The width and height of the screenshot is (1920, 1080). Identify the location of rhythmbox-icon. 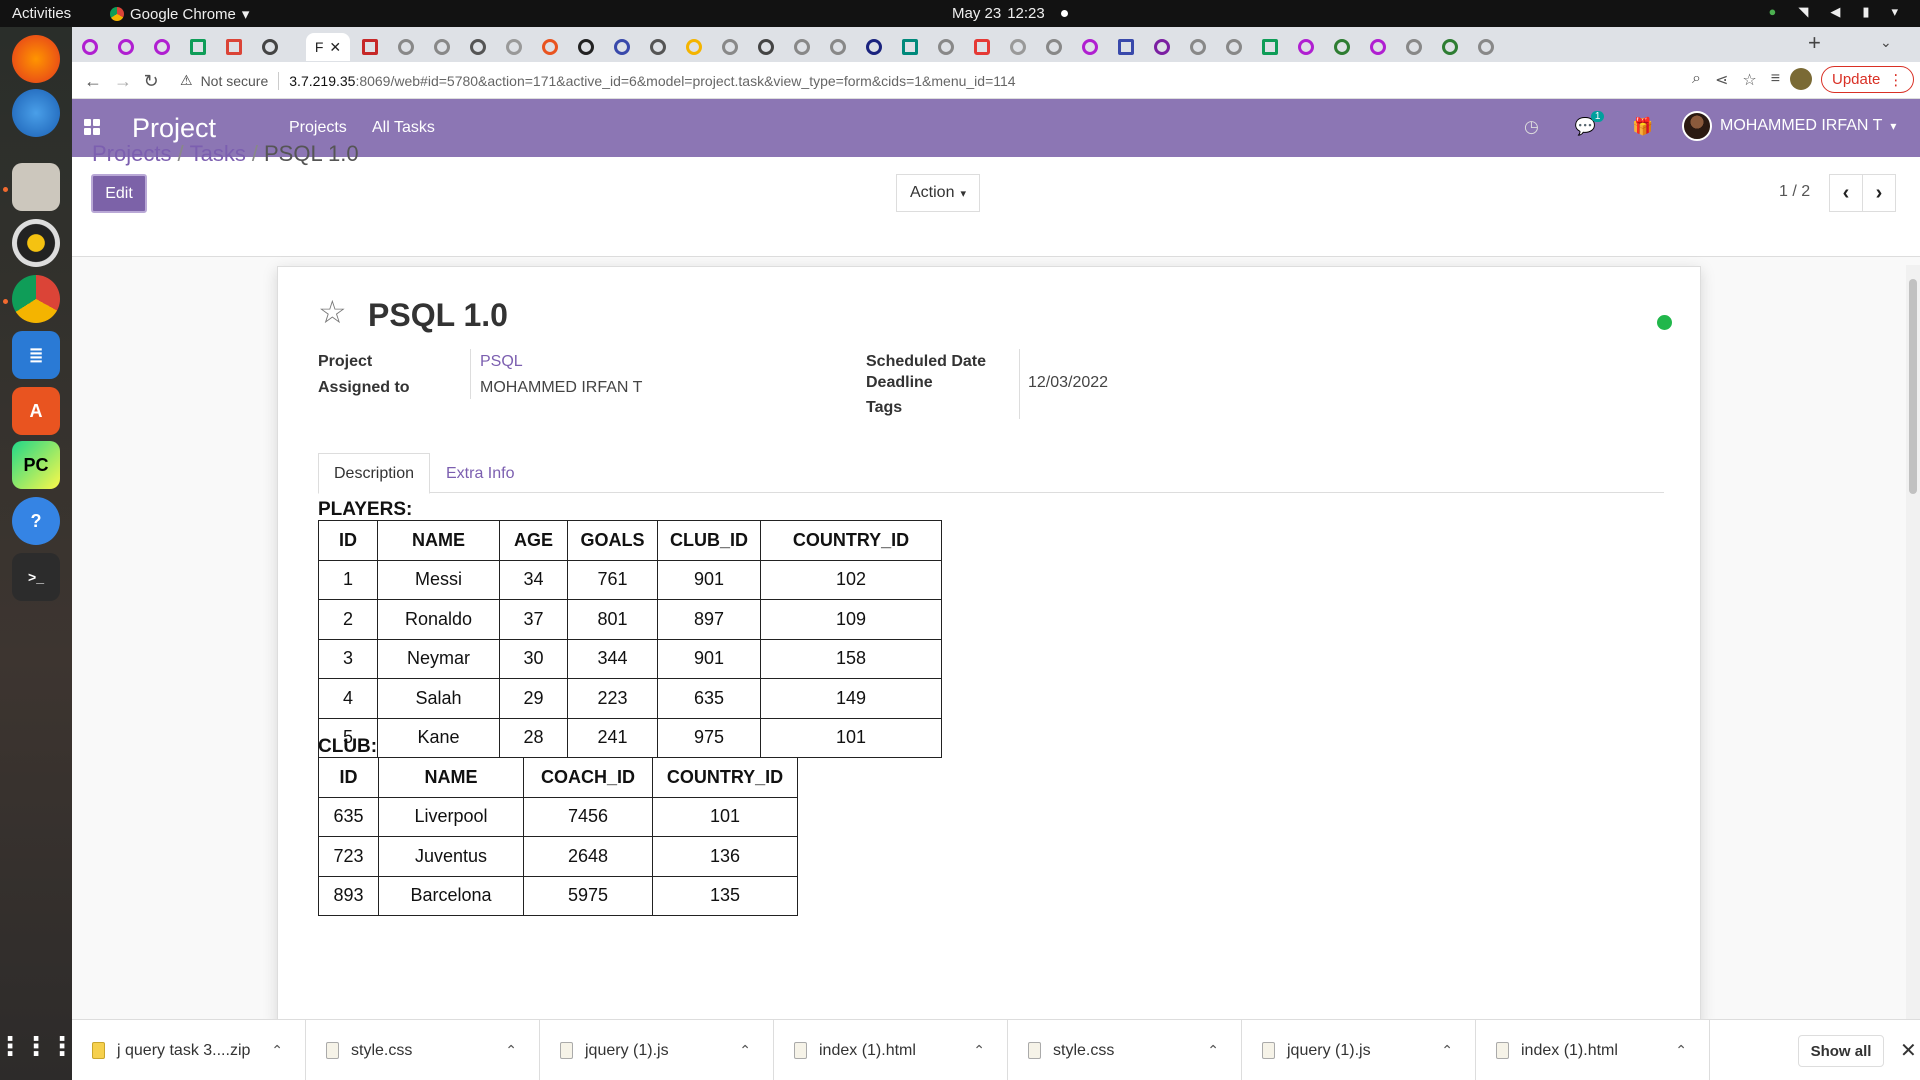
(36, 243).